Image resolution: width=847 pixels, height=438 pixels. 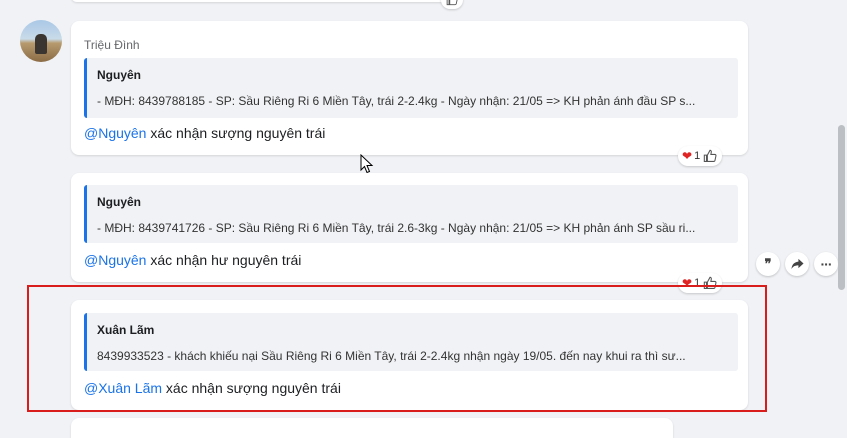 I want to click on previous-like-reaction, so click(x=452, y=4).